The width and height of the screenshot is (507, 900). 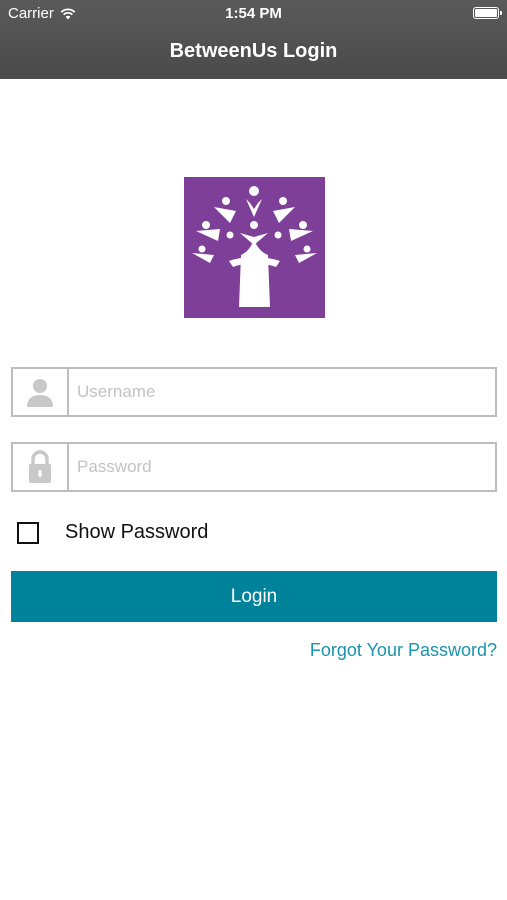 What do you see at coordinates (403, 650) in the screenshot?
I see `forgot-password-link: Forgot Your Password?` at bounding box center [403, 650].